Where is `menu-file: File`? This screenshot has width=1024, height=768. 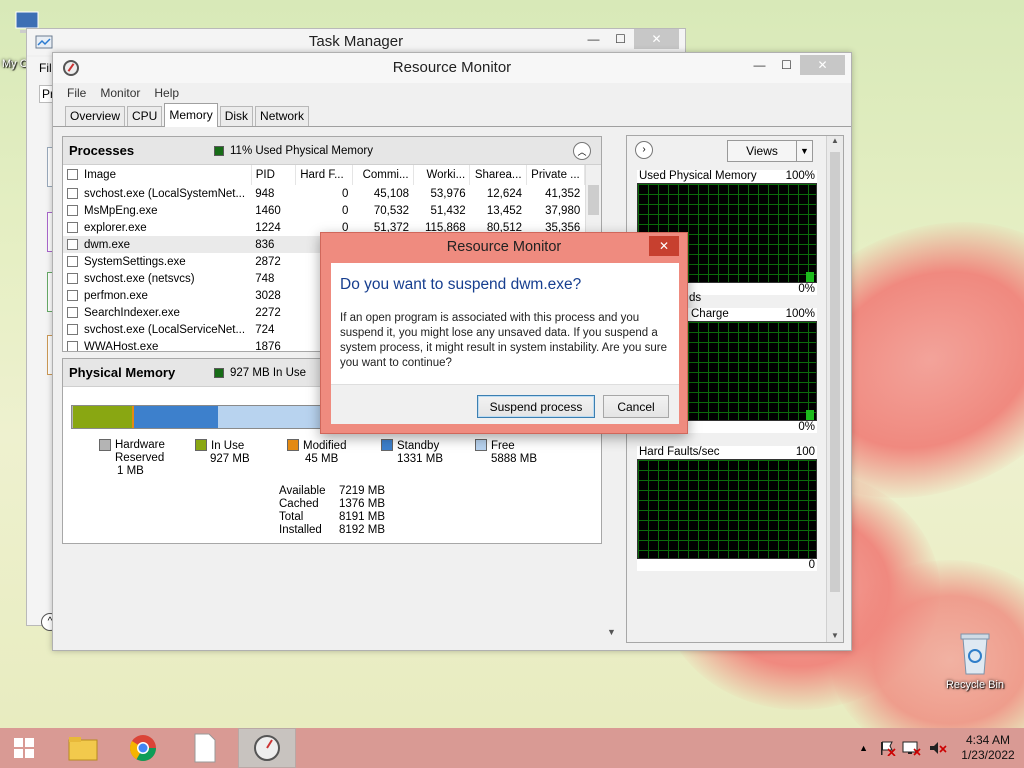
menu-file: File is located at coordinates (76, 93).